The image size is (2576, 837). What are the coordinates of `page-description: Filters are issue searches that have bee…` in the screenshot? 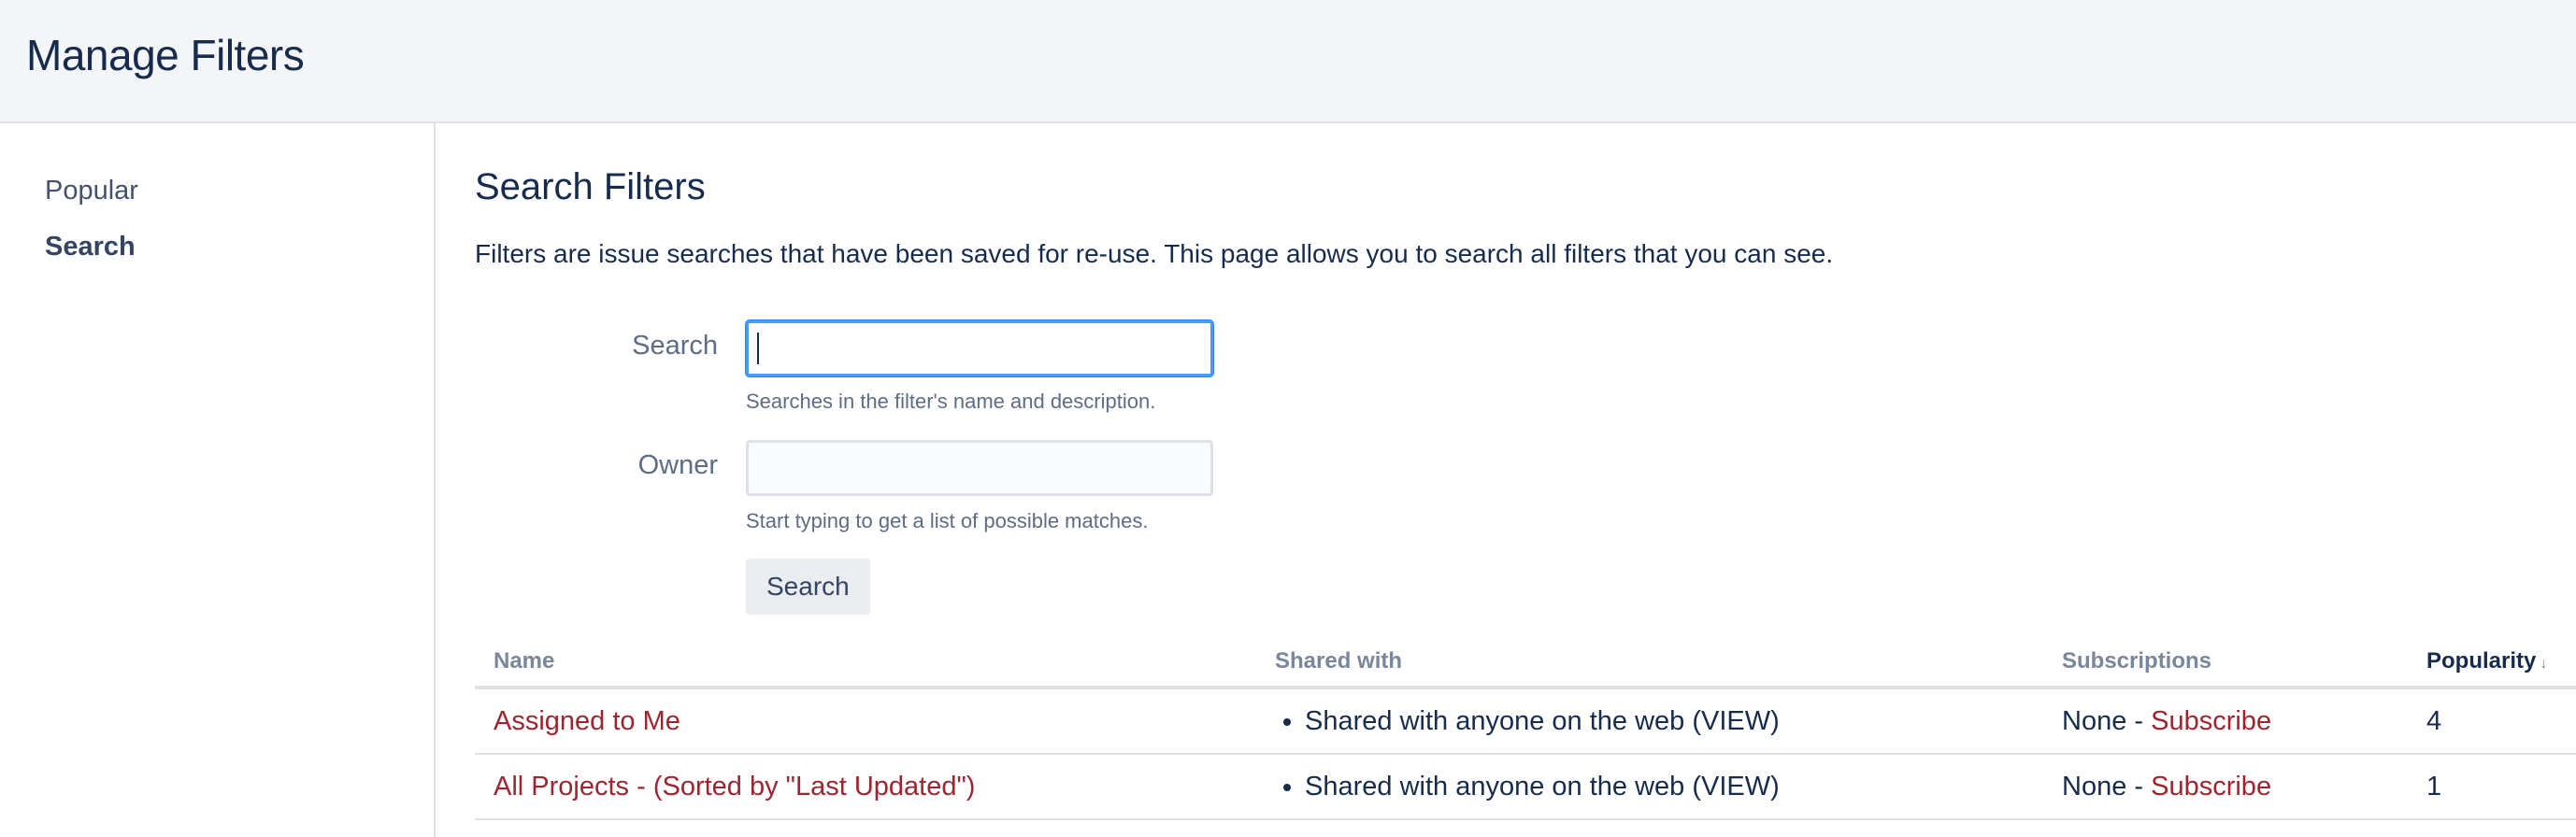 It's located at (1154, 253).